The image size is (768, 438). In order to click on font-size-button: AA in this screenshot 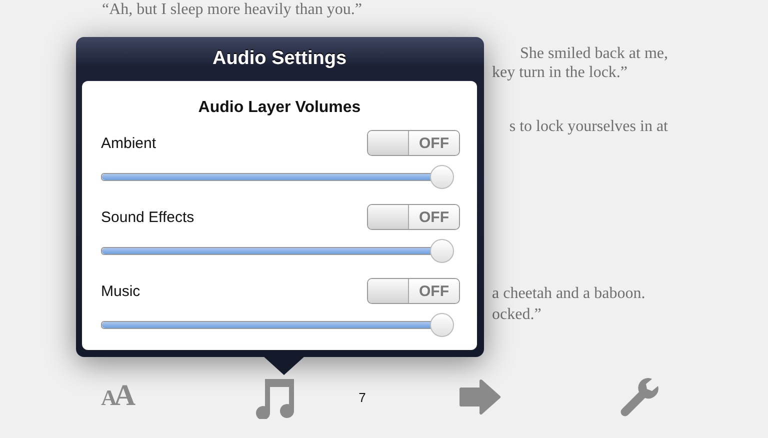, I will do `click(118, 397)`.